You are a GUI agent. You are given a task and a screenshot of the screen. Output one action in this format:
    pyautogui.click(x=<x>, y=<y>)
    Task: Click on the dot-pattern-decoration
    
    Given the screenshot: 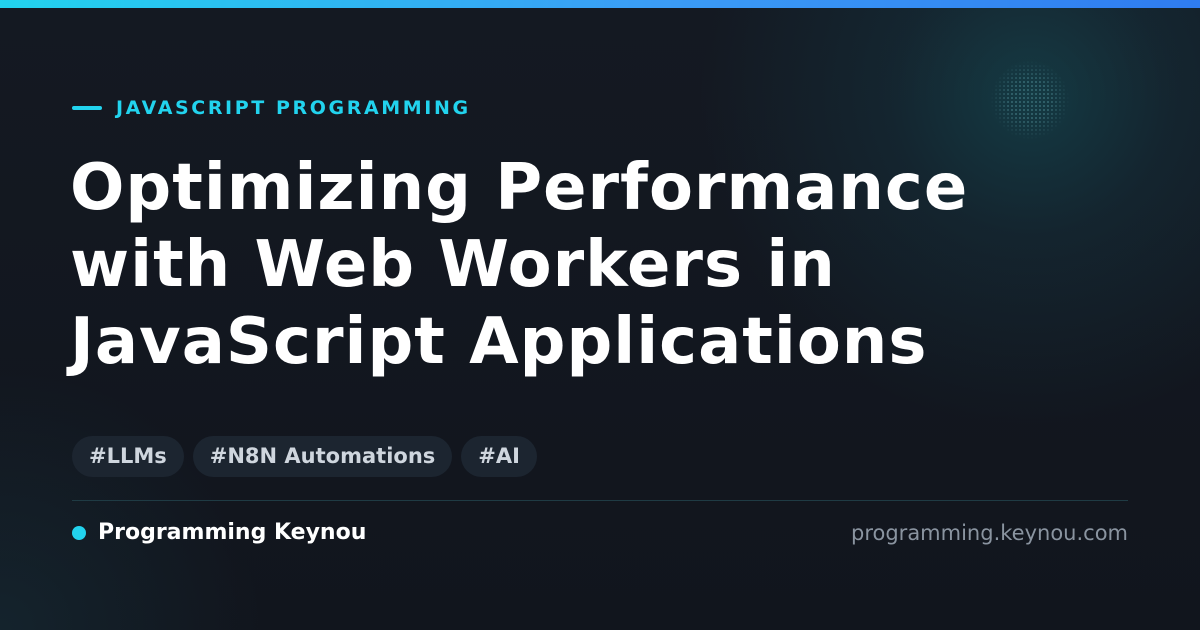 What is the action you would take?
    pyautogui.click(x=1030, y=100)
    